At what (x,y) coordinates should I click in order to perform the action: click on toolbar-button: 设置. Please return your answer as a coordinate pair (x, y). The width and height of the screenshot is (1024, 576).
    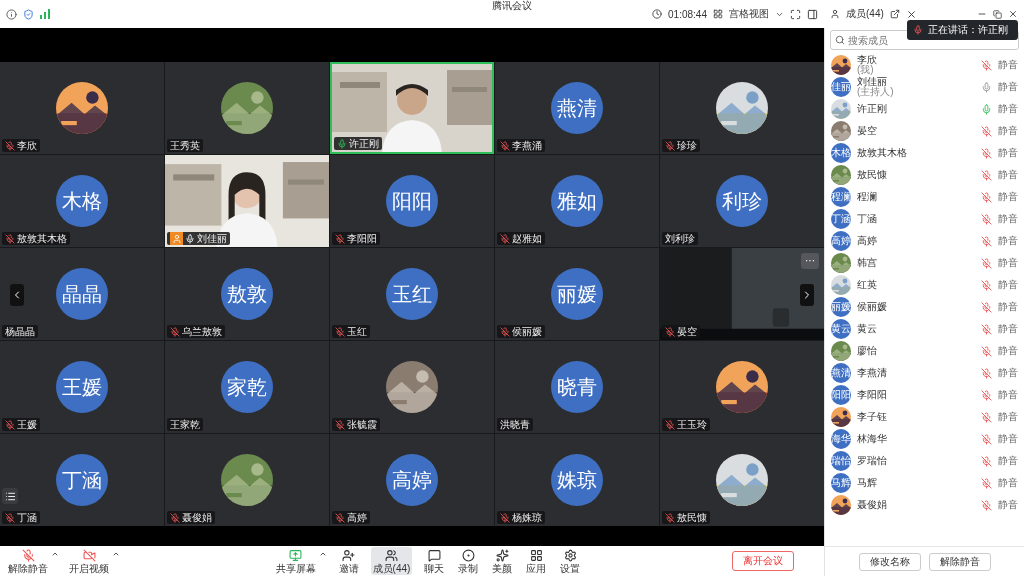
    Looking at the image, I should click on (570, 561).